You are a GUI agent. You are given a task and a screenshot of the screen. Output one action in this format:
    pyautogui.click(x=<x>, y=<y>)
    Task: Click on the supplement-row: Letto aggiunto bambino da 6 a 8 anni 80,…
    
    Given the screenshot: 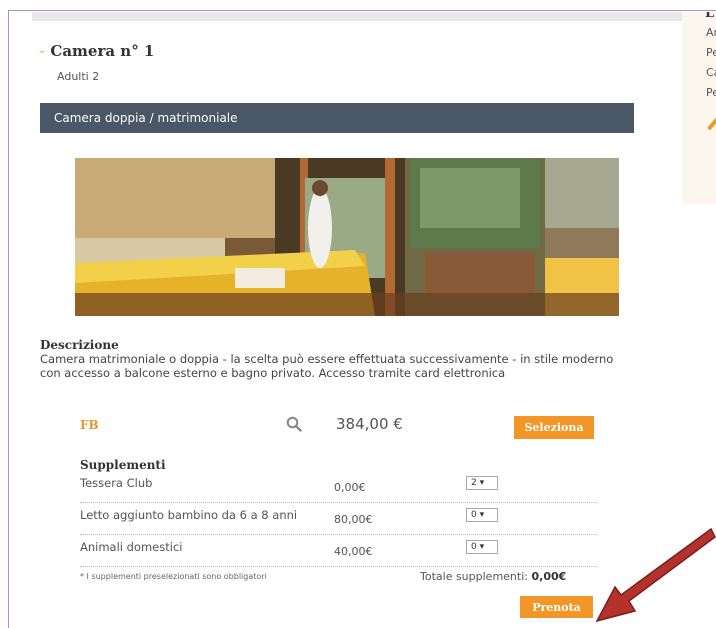 What is the action you would take?
    pyautogui.click(x=338, y=521)
    